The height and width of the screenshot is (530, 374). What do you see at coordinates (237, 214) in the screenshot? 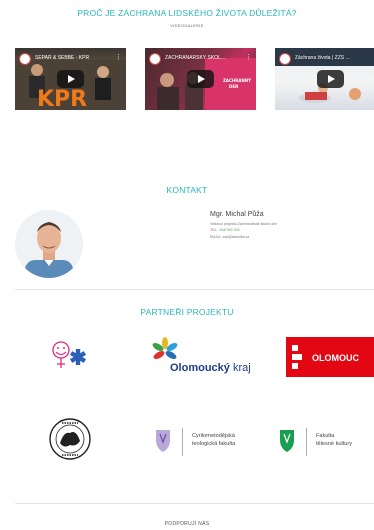
I see `contact-name: Mgr. Michal Půža` at bounding box center [237, 214].